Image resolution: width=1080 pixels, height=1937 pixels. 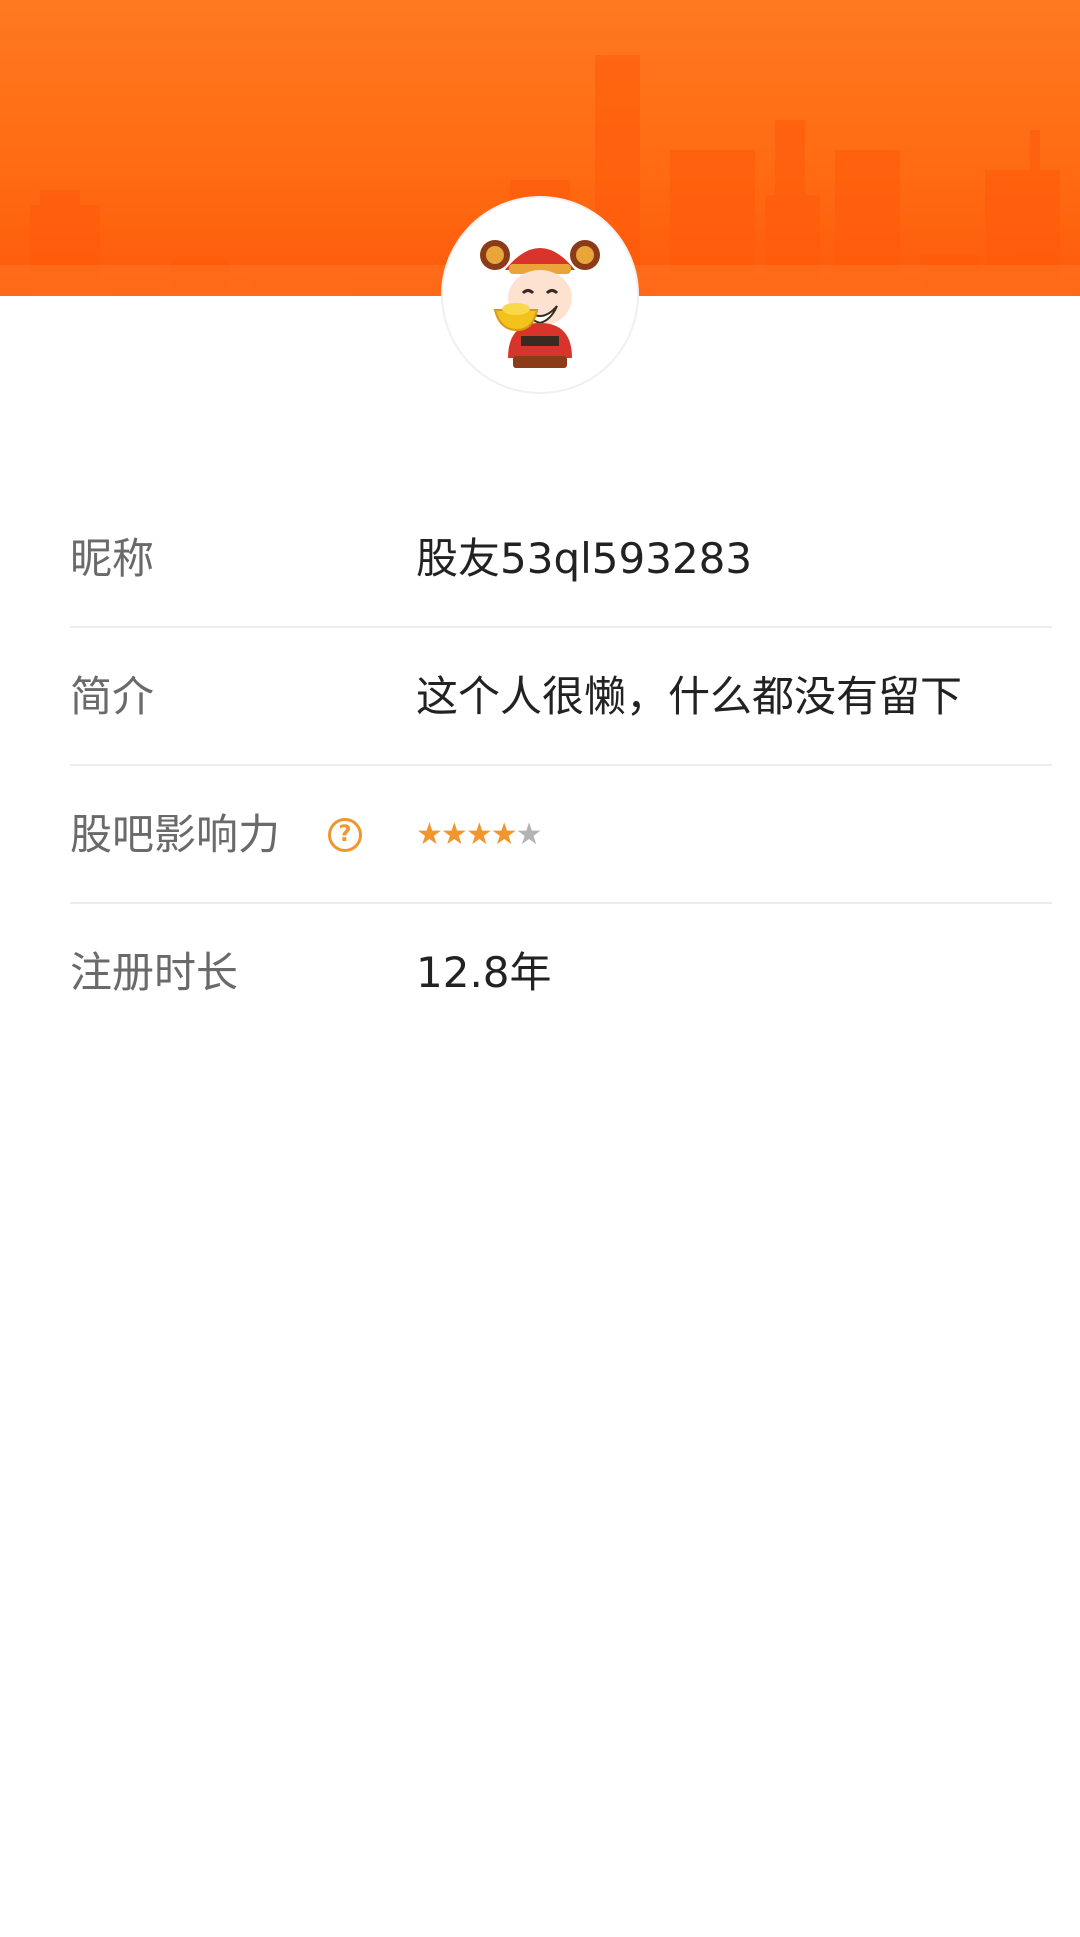 What do you see at coordinates (112, 696) in the screenshot?
I see `bio-label: 简介` at bounding box center [112, 696].